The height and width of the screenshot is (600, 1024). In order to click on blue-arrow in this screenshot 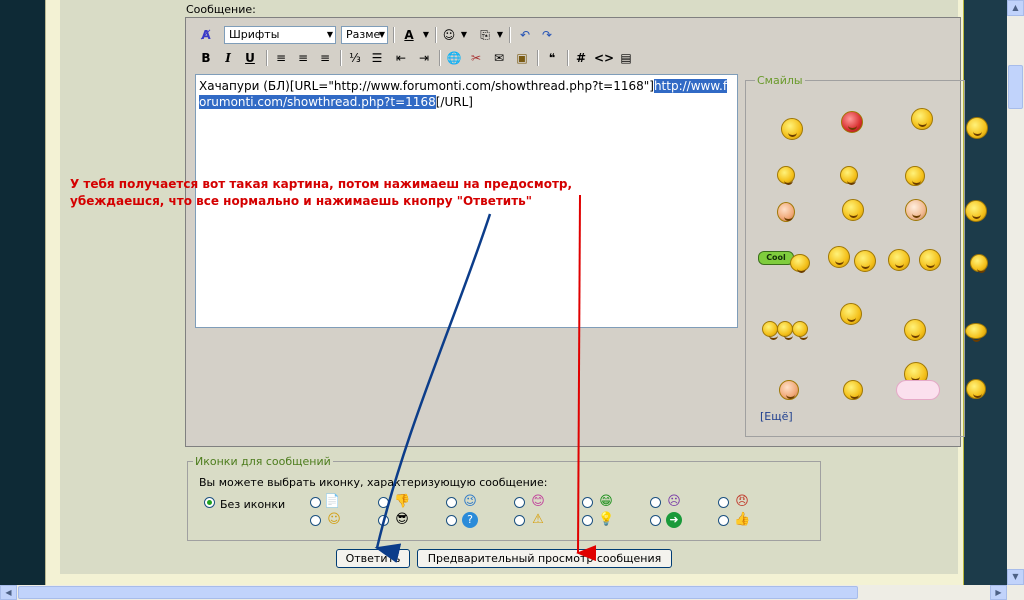, I will do `click(433, 388)`.